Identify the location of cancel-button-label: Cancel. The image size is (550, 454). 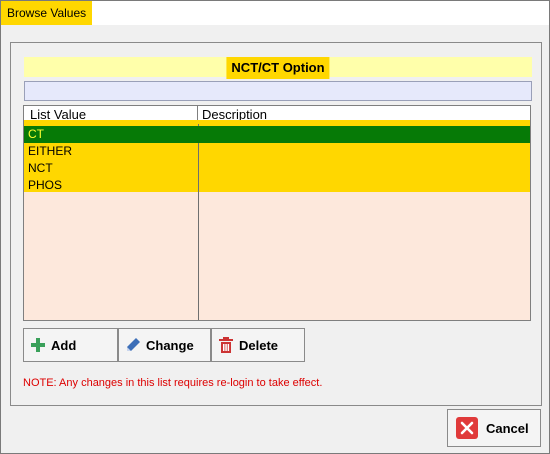
(507, 428).